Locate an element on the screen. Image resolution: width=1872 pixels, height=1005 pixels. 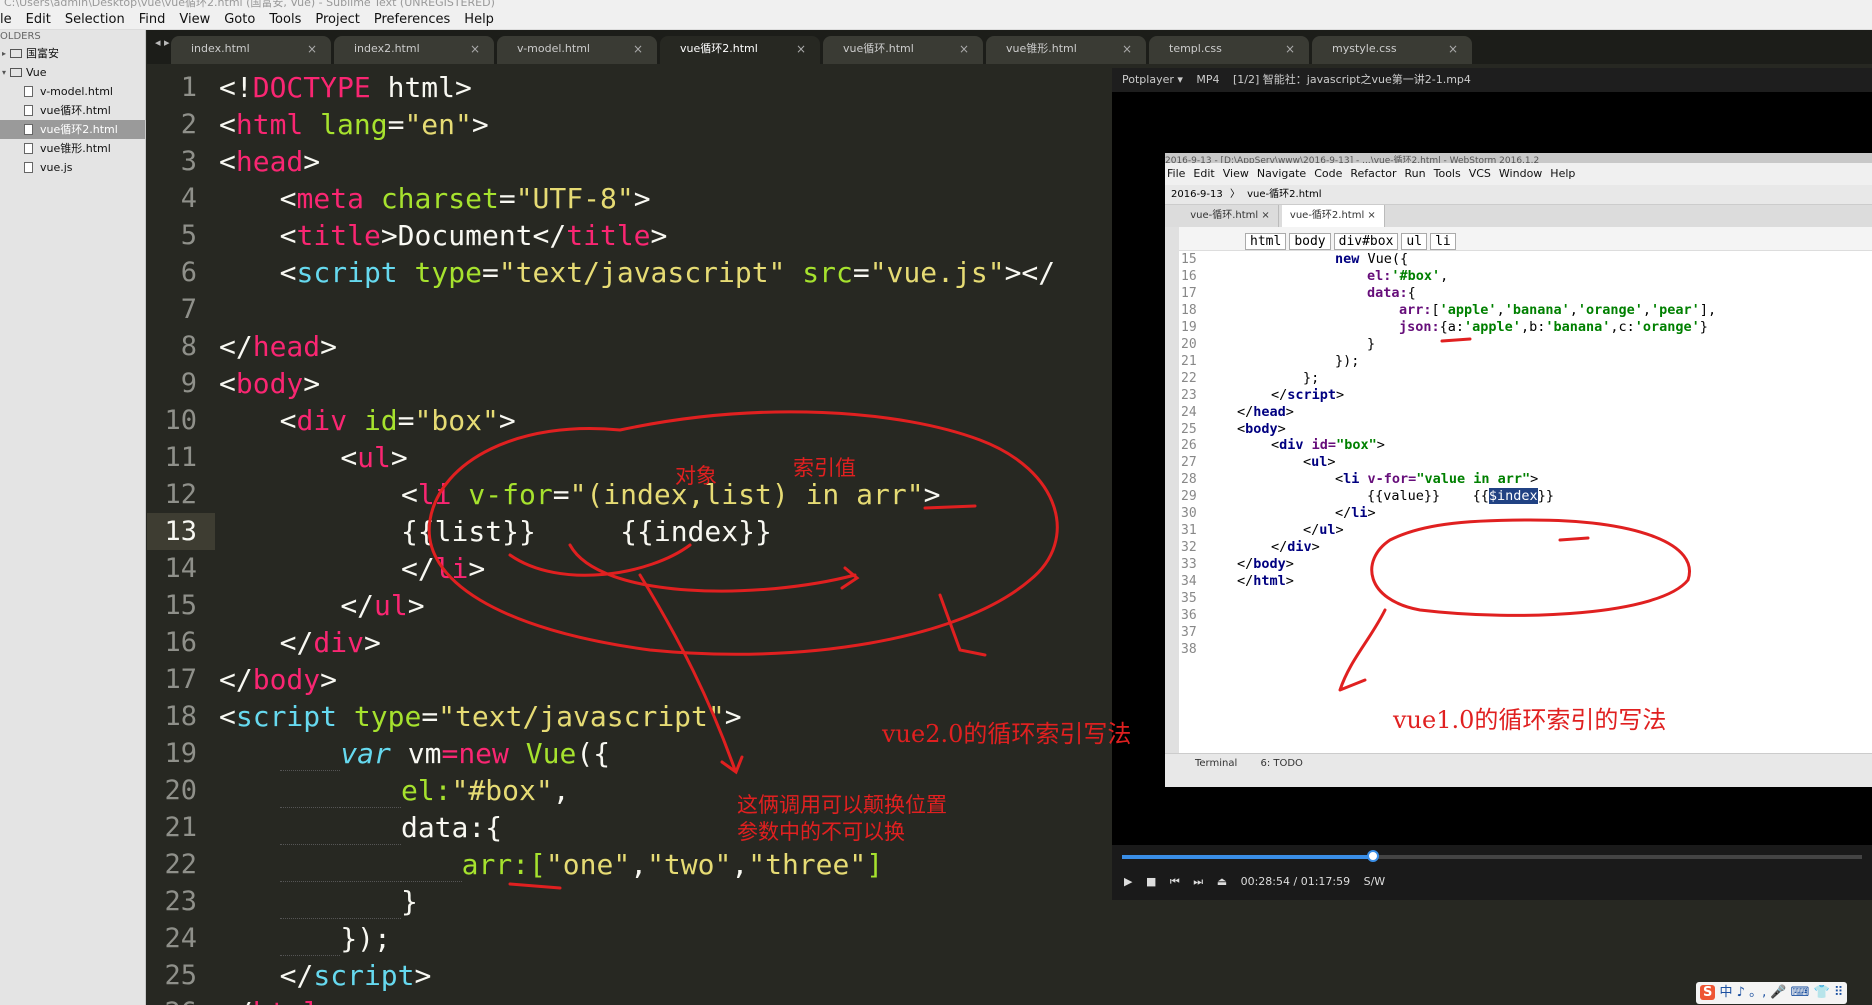
line-number: 10 is located at coordinates (180, 420).